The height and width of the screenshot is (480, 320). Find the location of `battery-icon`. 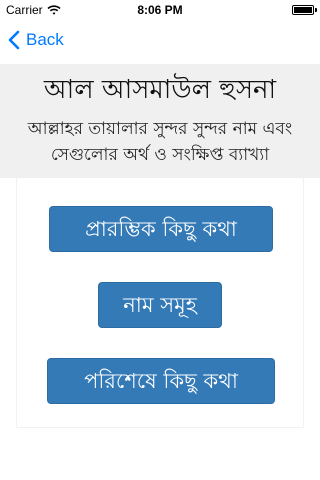

battery-icon is located at coordinates (304, 10).